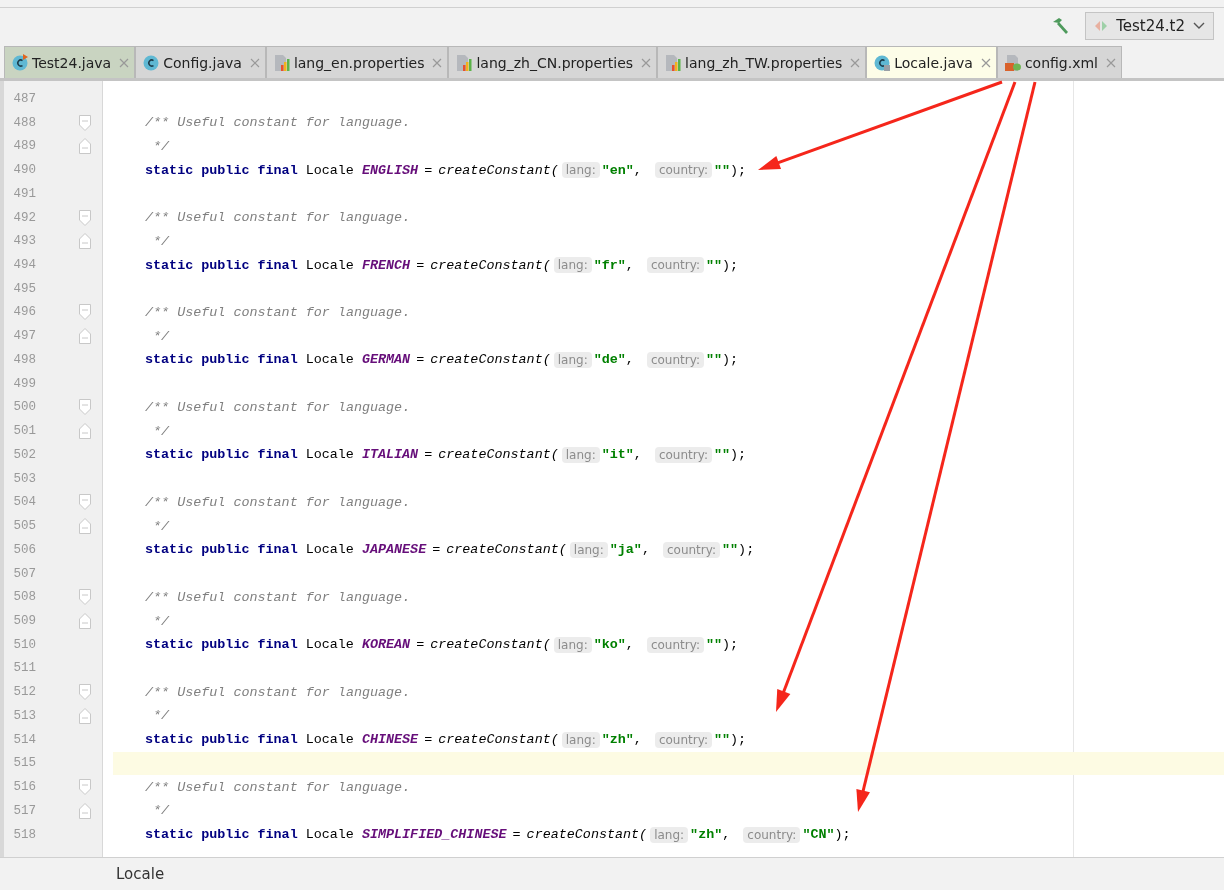 The image size is (1224, 890). Describe the element at coordinates (24, 122) in the screenshot. I see `line-number: 488` at that location.